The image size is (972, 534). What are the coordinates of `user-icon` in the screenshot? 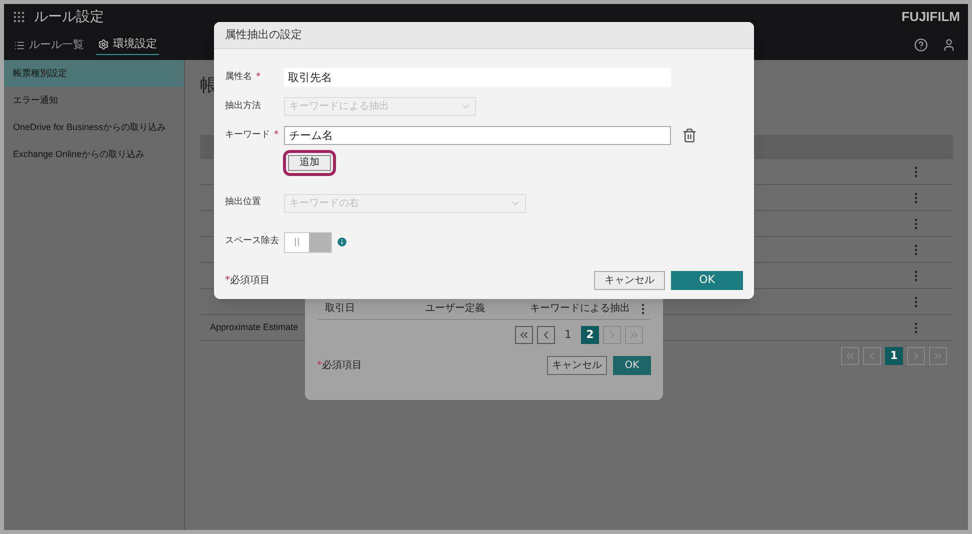 It's located at (949, 45).